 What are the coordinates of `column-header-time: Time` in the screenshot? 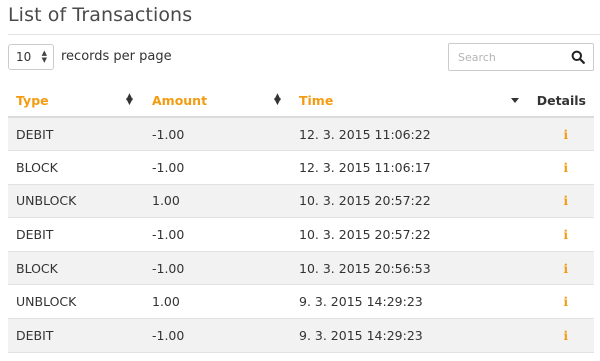 It's located at (409, 101).